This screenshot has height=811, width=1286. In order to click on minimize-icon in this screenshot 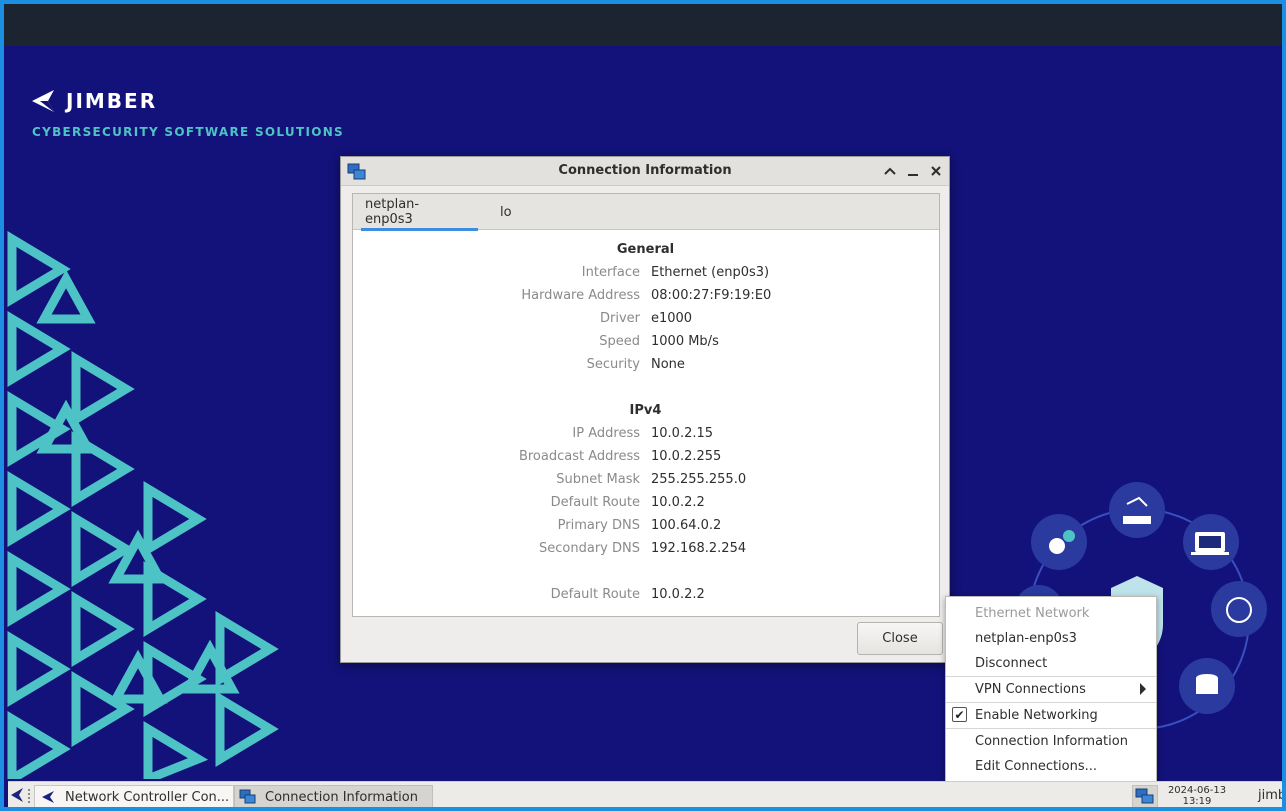, I will do `click(913, 175)`.